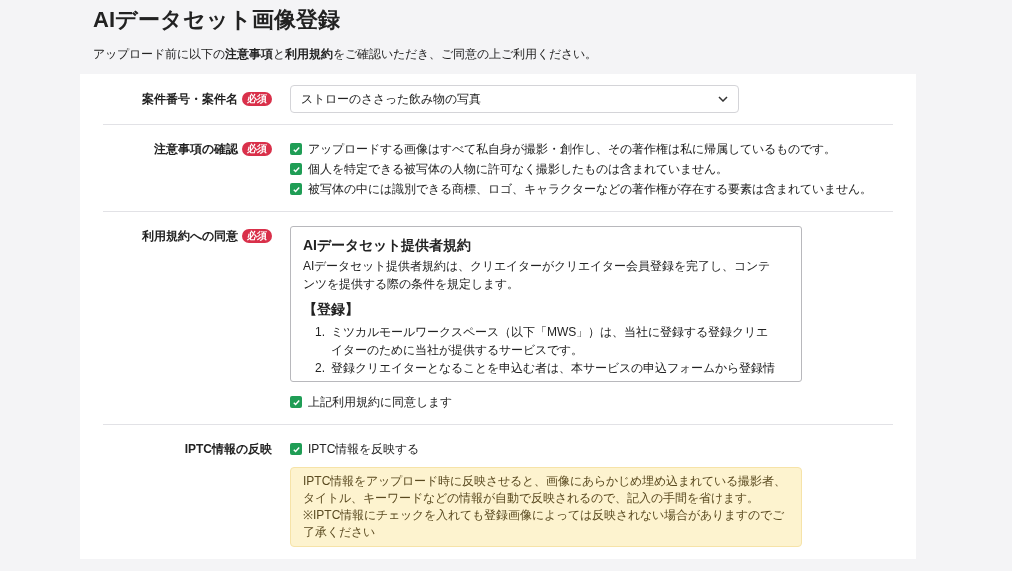  I want to click on field-label: 注意事項の確認, so click(196, 149).